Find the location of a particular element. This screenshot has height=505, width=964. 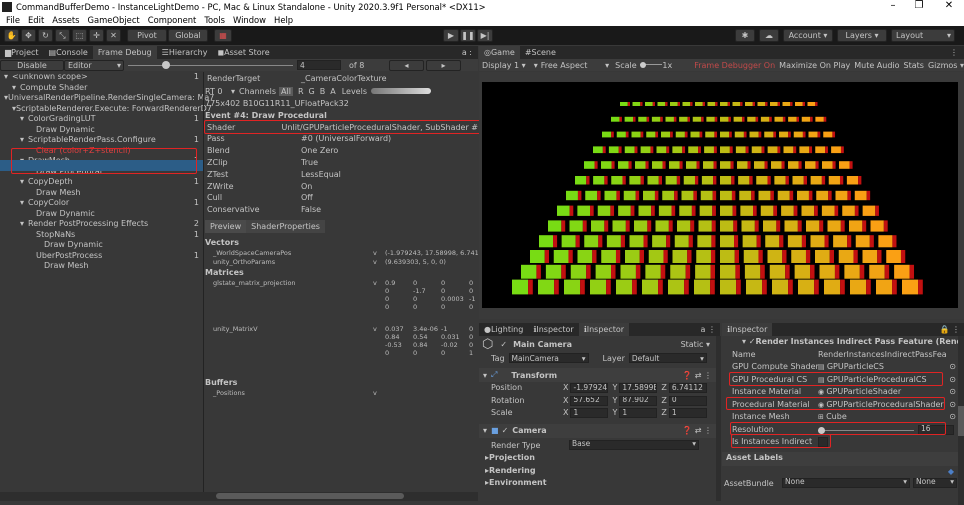

rotate-tool-icon: ↻ is located at coordinates (45, 35).